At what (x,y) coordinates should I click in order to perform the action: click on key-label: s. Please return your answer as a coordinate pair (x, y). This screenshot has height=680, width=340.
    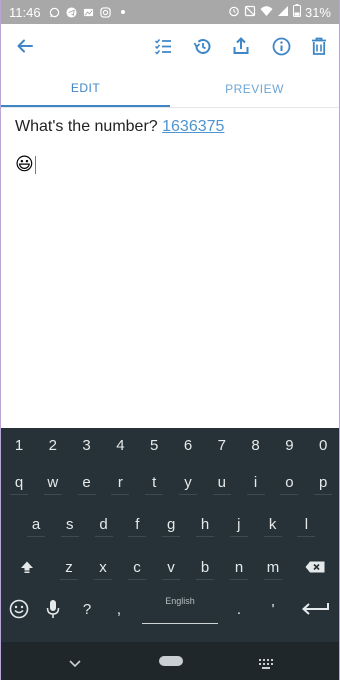
    Looking at the image, I should click on (70, 524).